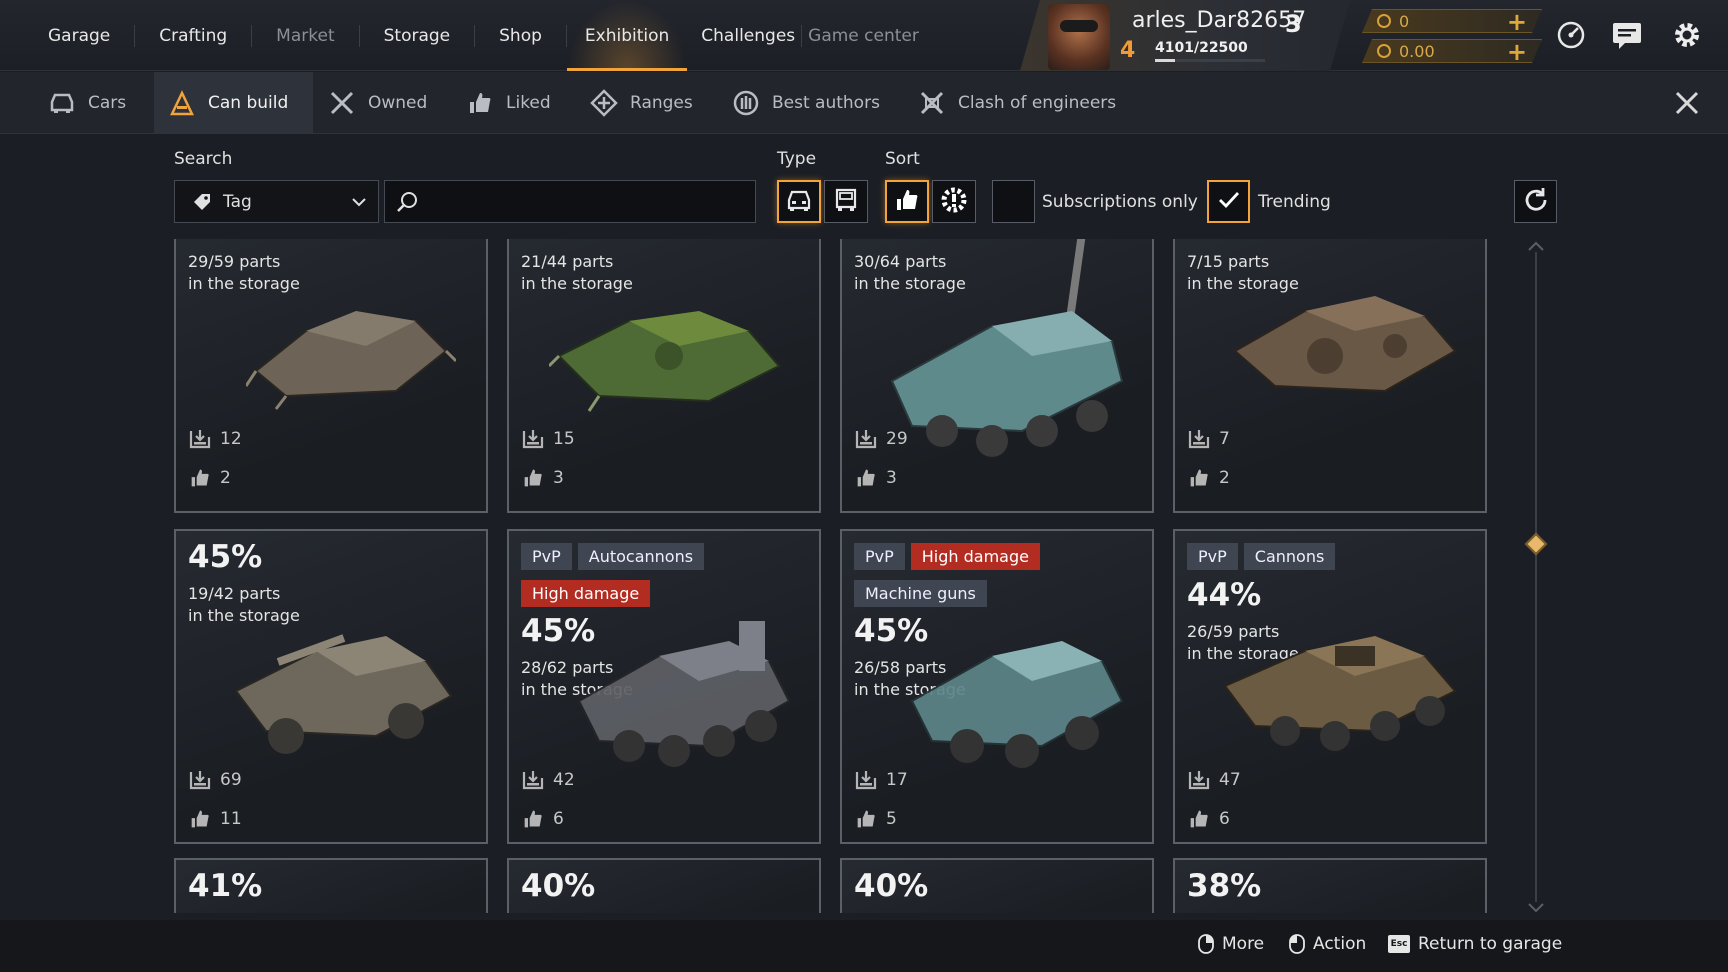 This screenshot has width=1728, height=972. I want to click on chat-icon, so click(1627, 35).